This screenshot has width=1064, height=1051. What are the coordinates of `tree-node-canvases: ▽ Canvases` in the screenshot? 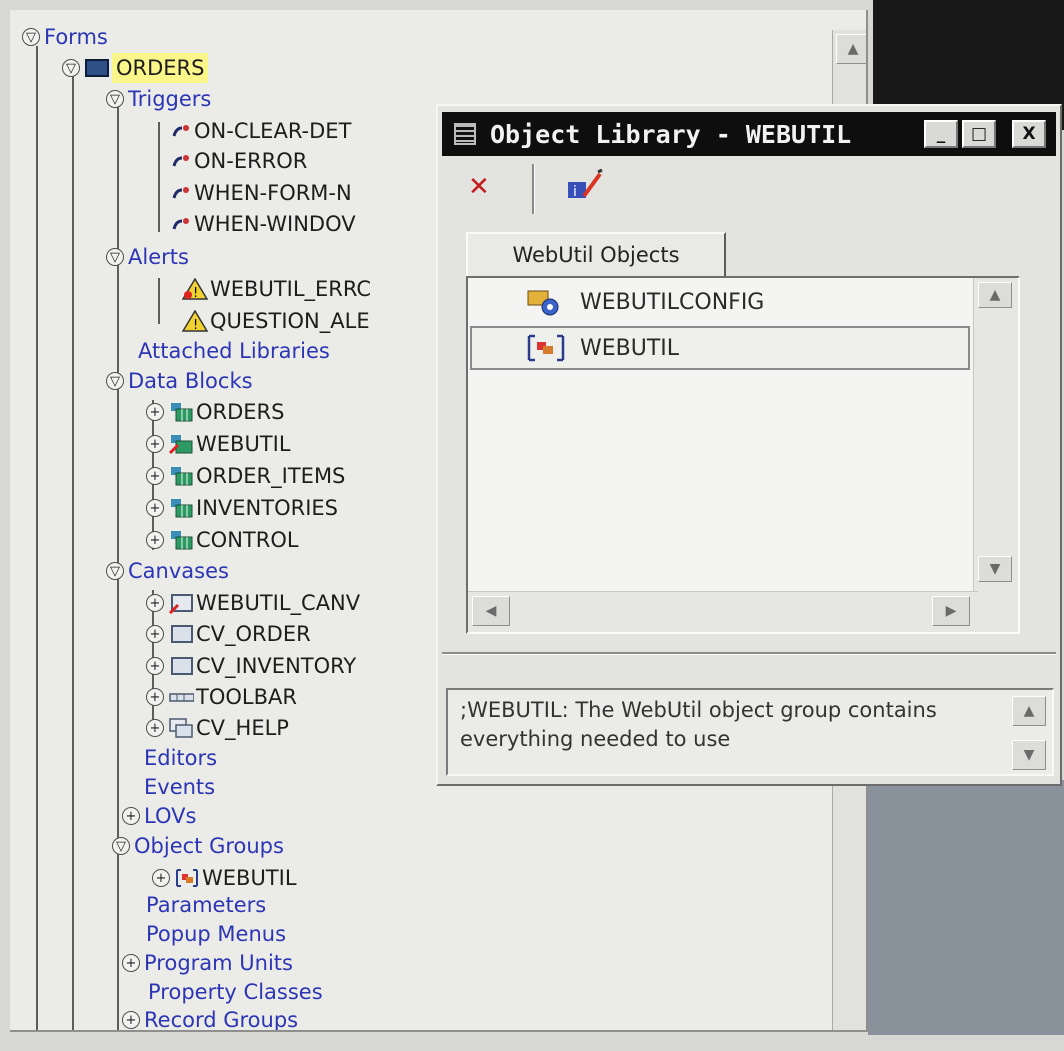 It's located at (167, 571).